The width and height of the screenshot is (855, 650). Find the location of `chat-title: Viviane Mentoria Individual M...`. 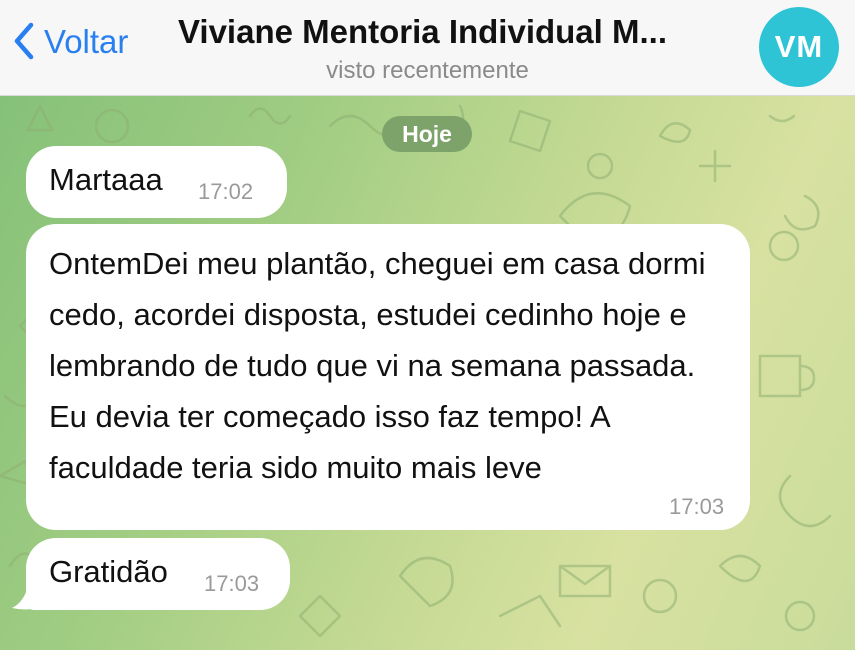

chat-title: Viviane Mentoria Individual M... is located at coordinates (422, 31).